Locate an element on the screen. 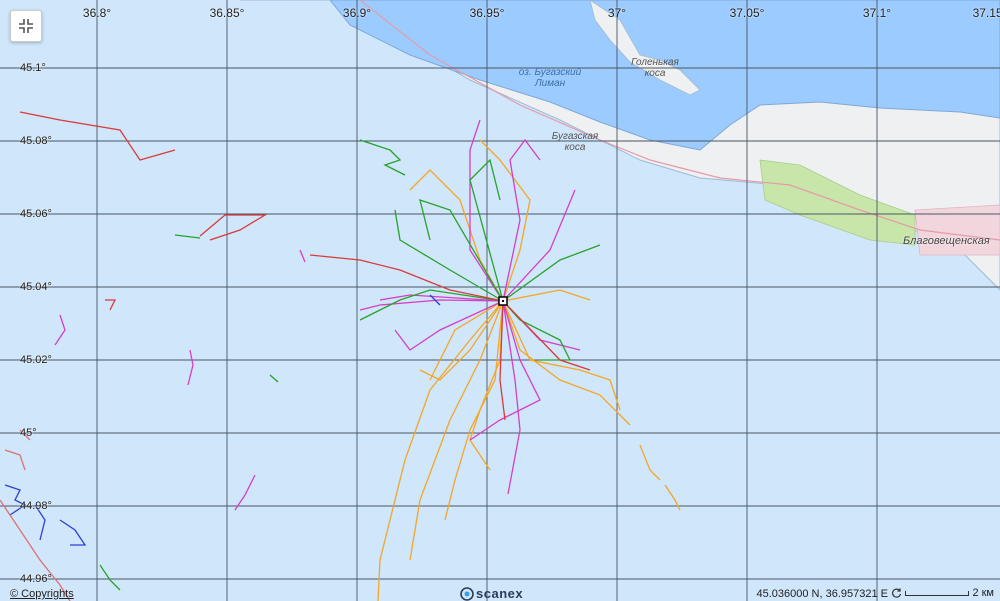 Image resolution: width=1000 pixels, height=601 pixels. lat-label-3: 45.06° is located at coordinates (36, 214).